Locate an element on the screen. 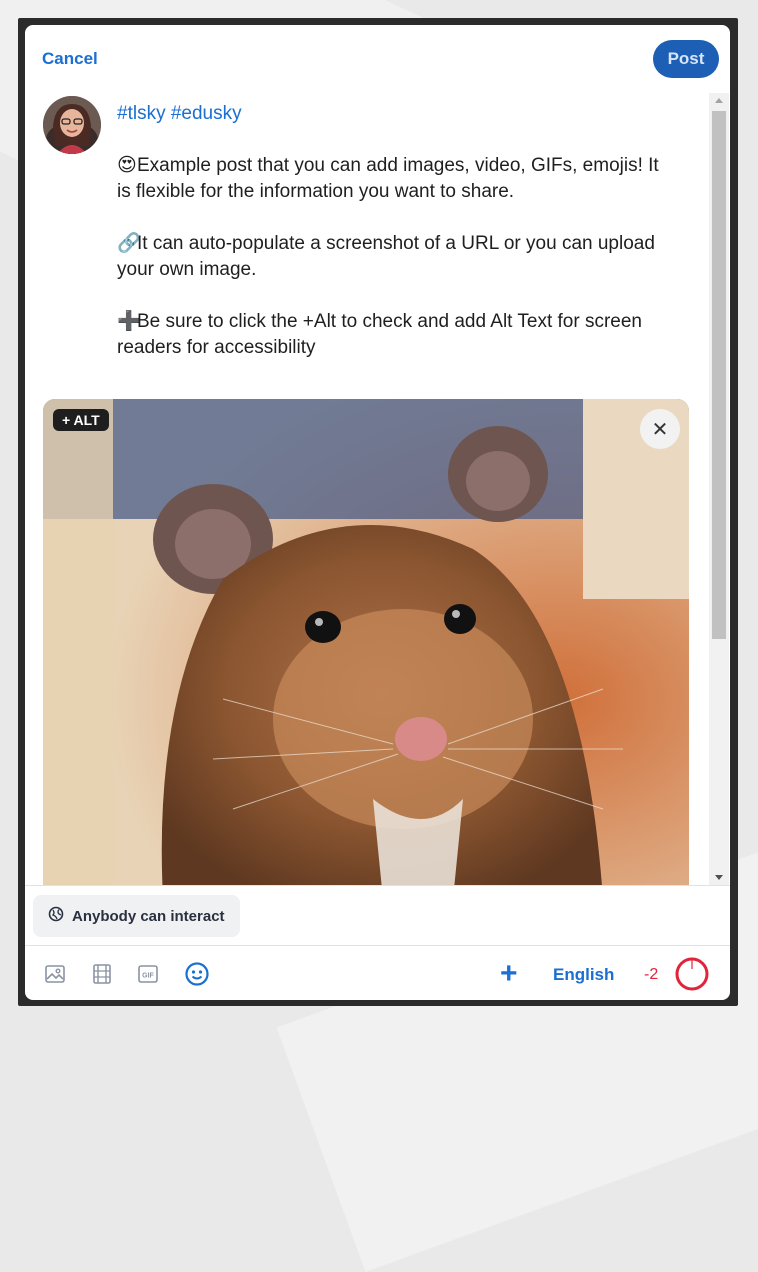 The height and width of the screenshot is (1272, 758). scrollbar is located at coordinates (719, 489).